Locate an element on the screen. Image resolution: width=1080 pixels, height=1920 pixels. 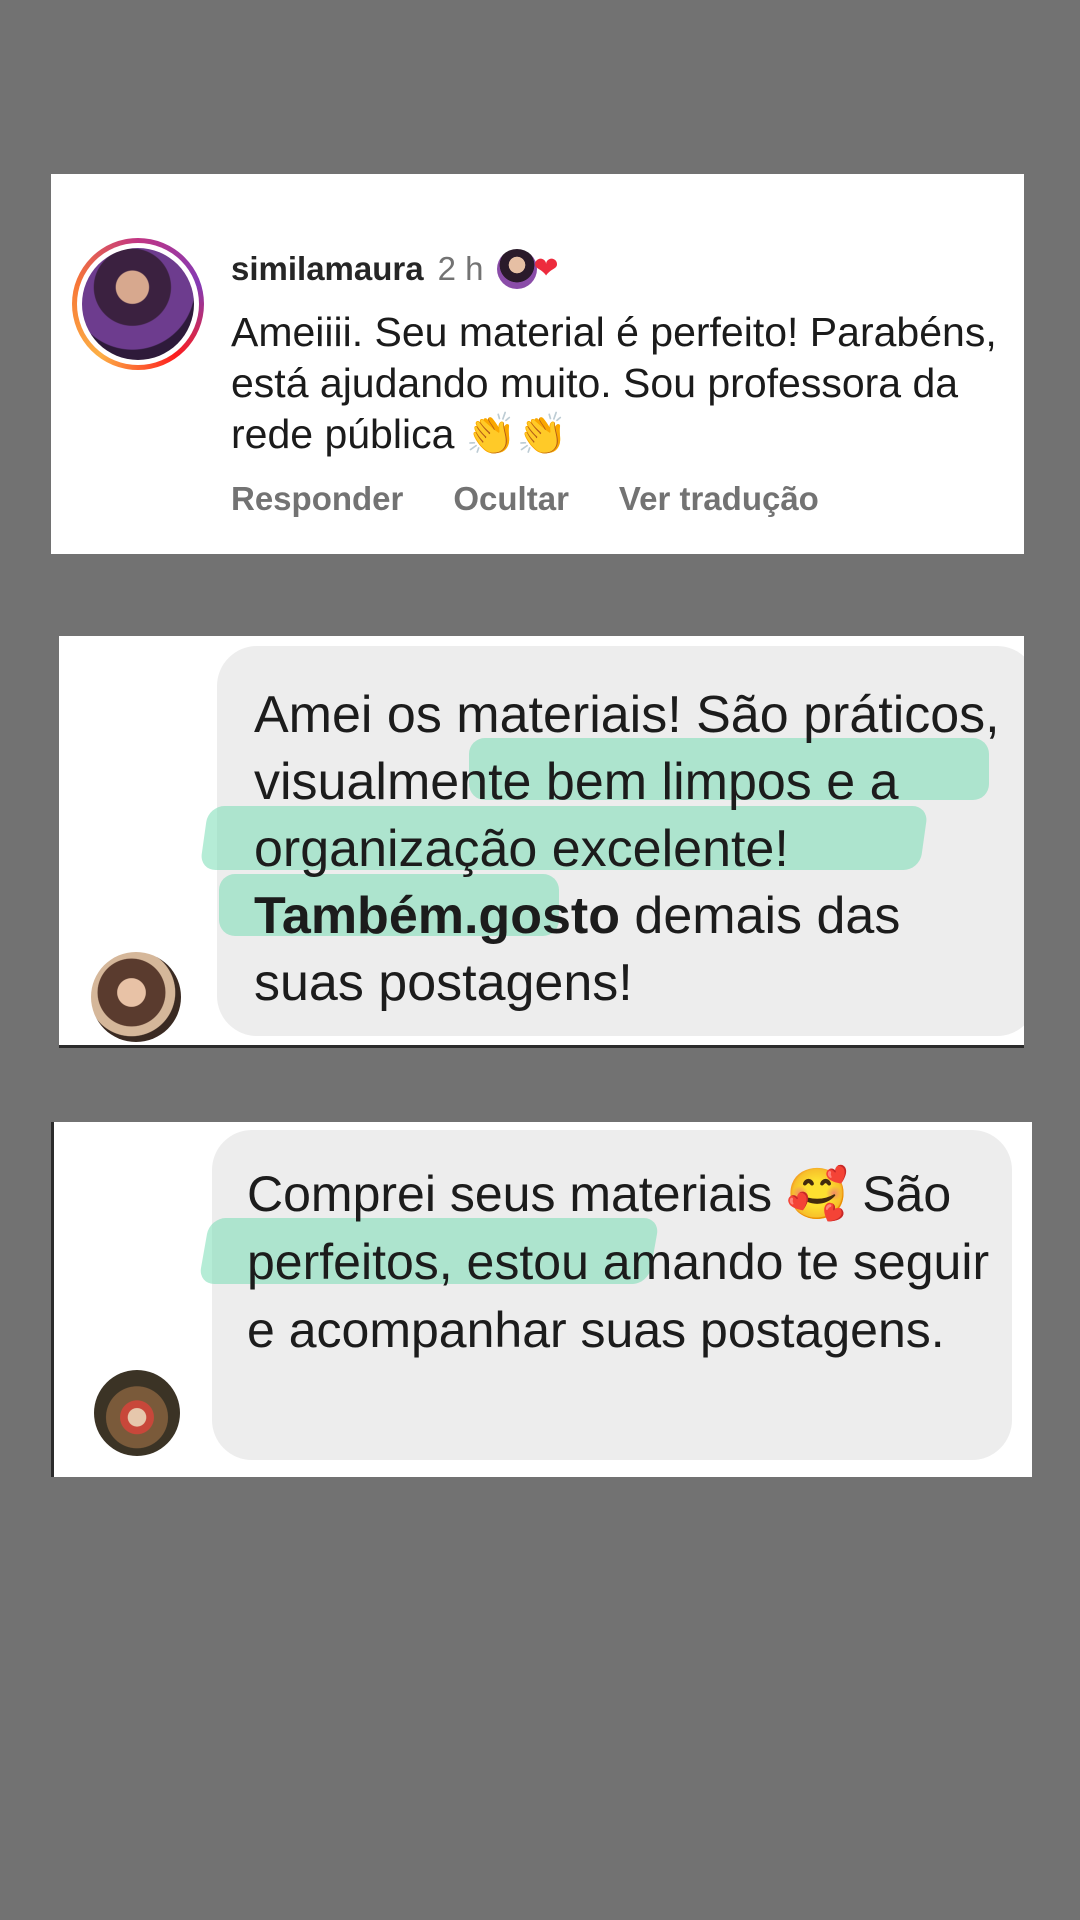
heart-icon: ❤ is located at coordinates (546, 268).